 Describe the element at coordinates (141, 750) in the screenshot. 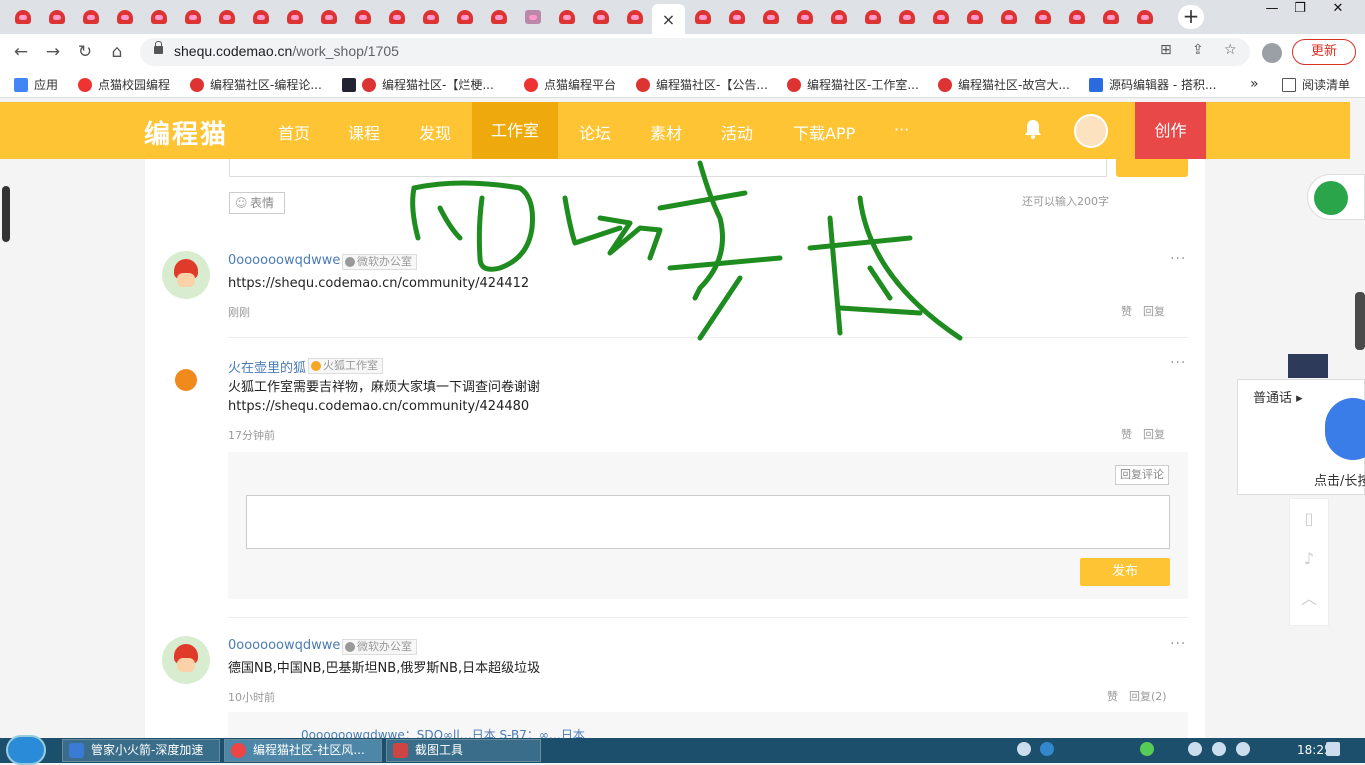

I see `taskbar-app: 管家小火箭-深度加速` at that location.